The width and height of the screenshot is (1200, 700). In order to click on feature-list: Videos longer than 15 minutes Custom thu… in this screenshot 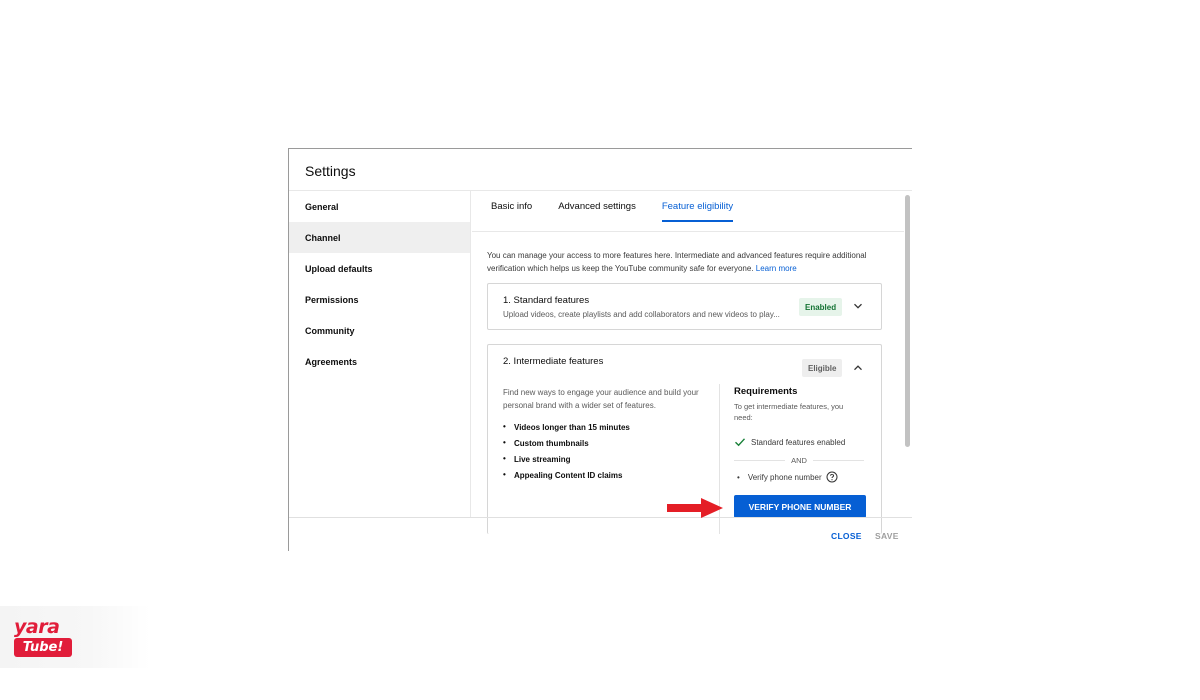, I will do `click(605, 451)`.